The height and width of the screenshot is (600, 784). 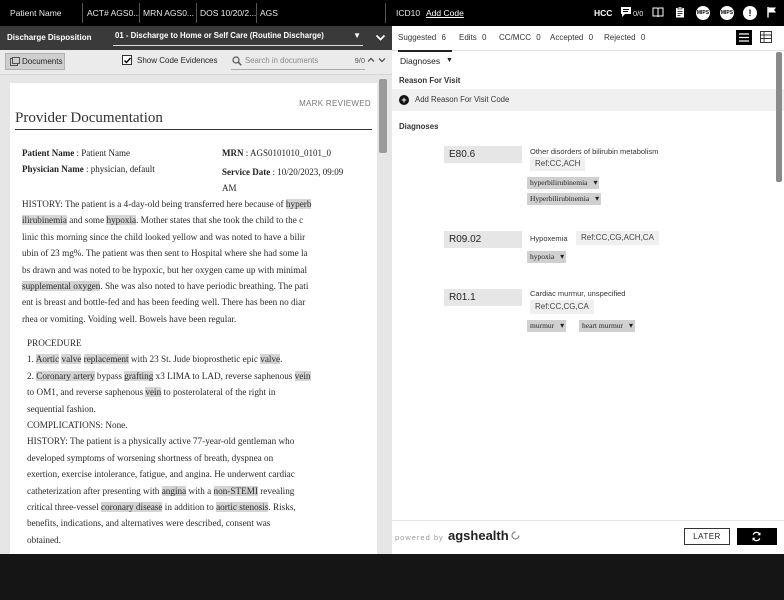 I want to click on add-code-link: Add Code, so click(x=445, y=13).